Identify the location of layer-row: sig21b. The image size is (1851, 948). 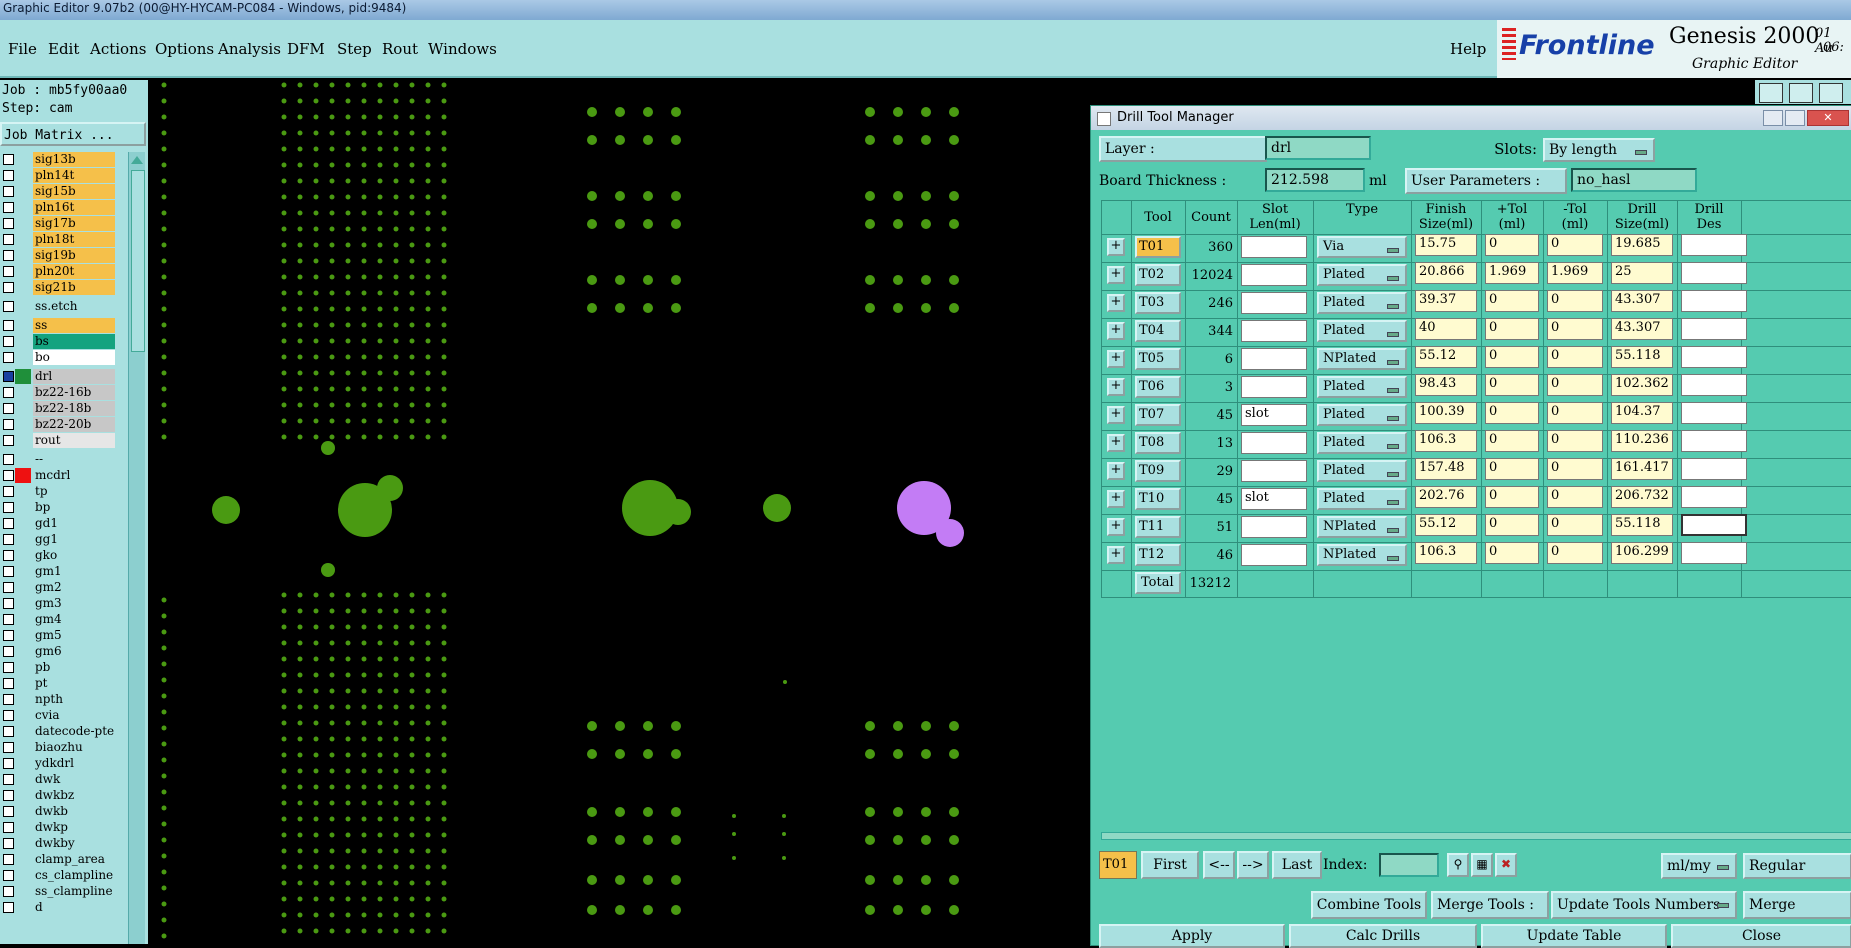
(58, 287).